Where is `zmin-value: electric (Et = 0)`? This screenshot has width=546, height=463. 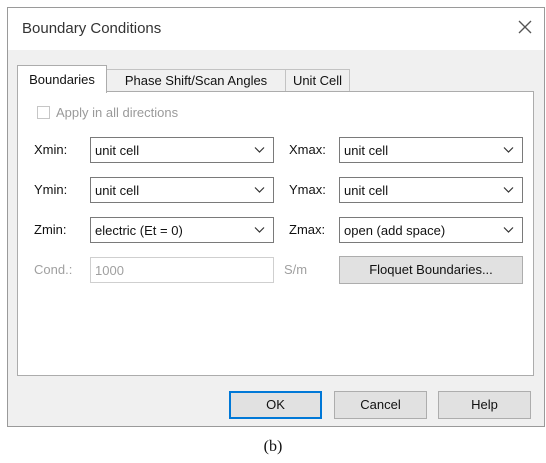
zmin-value: electric (Et = 0) is located at coordinates (139, 230).